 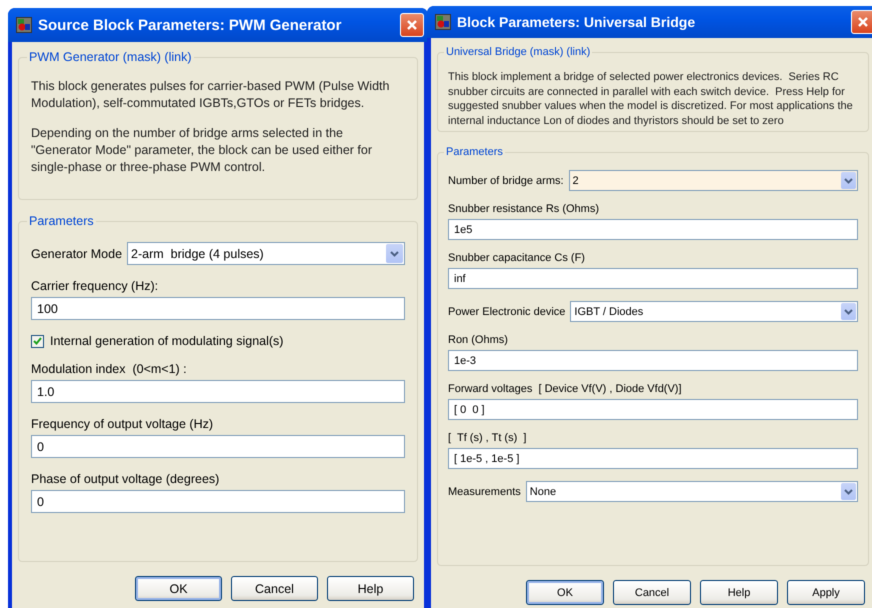 I want to click on field-label: Ron (Ohms), so click(x=478, y=340).